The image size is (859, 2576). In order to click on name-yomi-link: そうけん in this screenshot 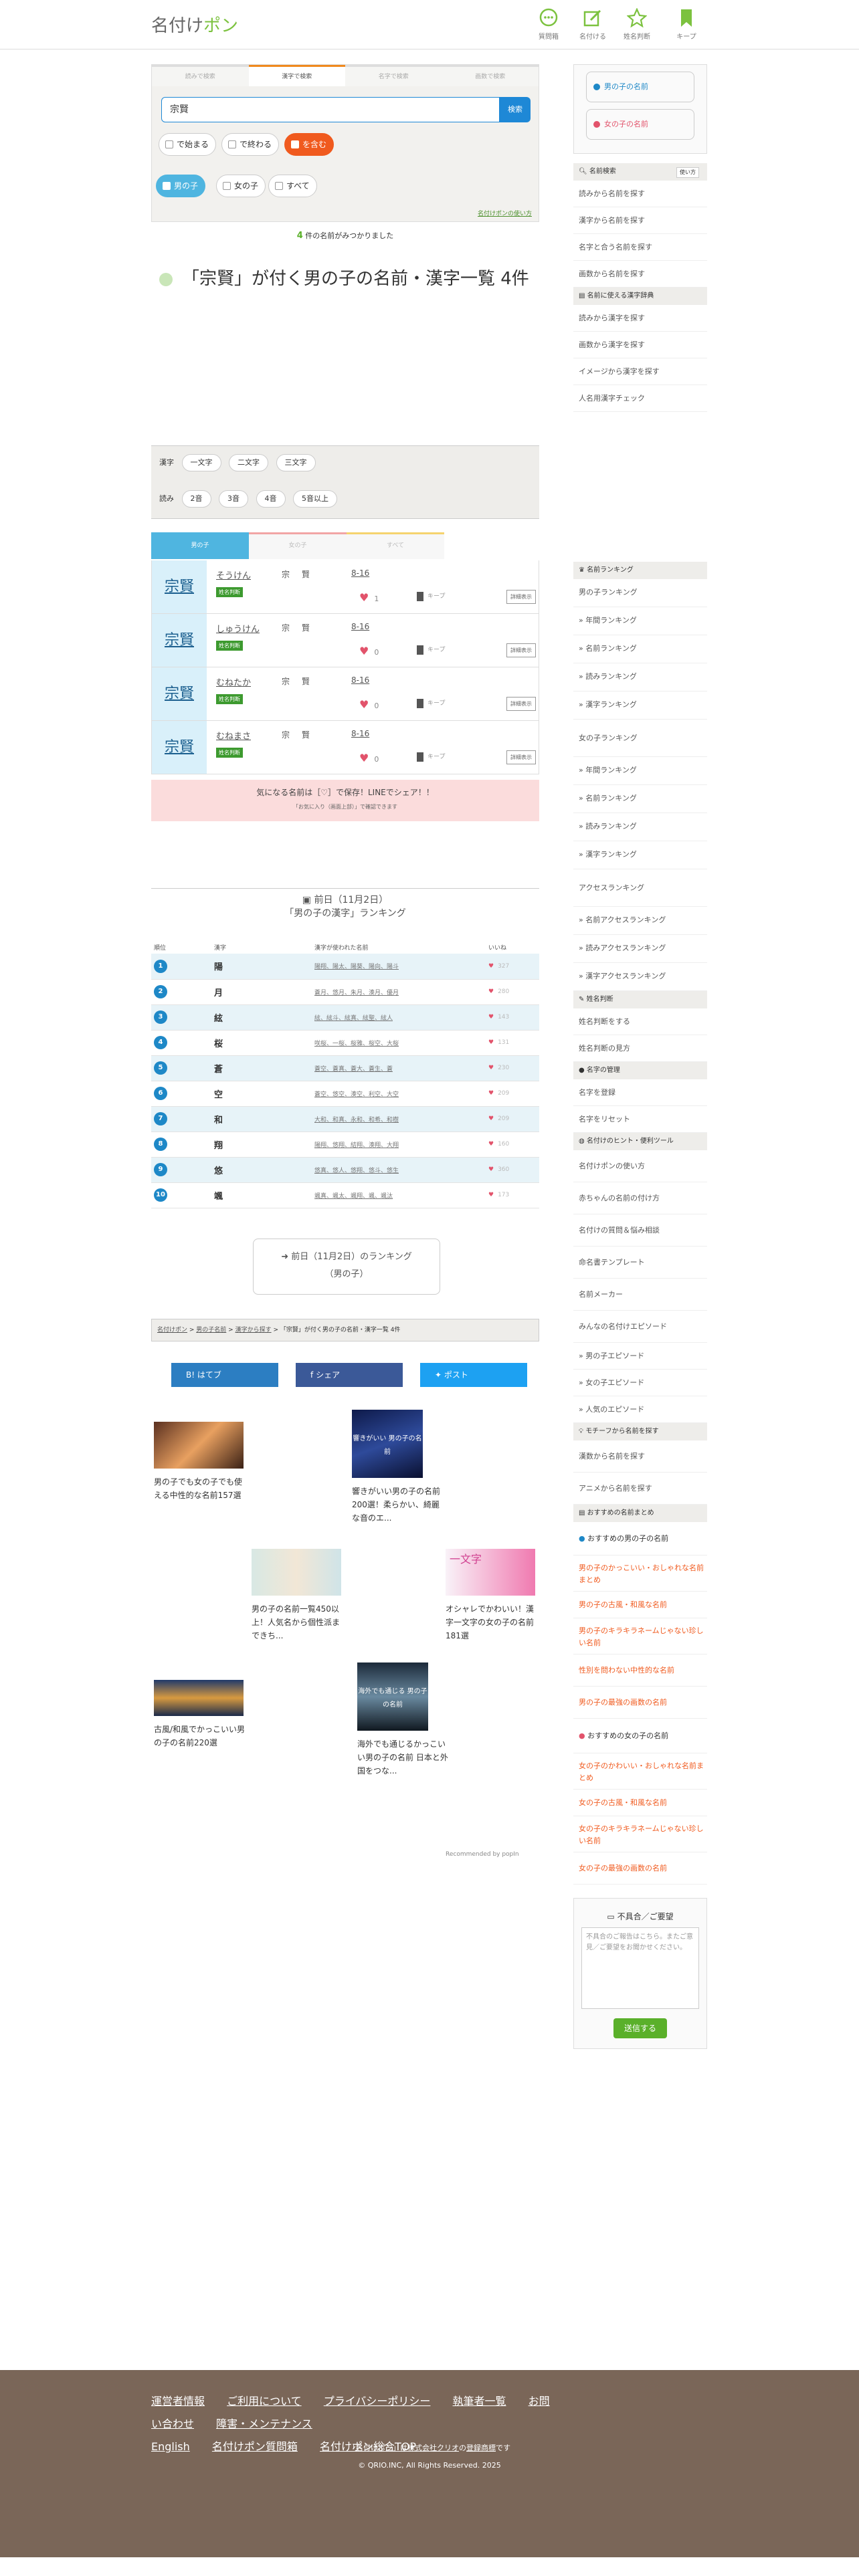, I will do `click(234, 574)`.